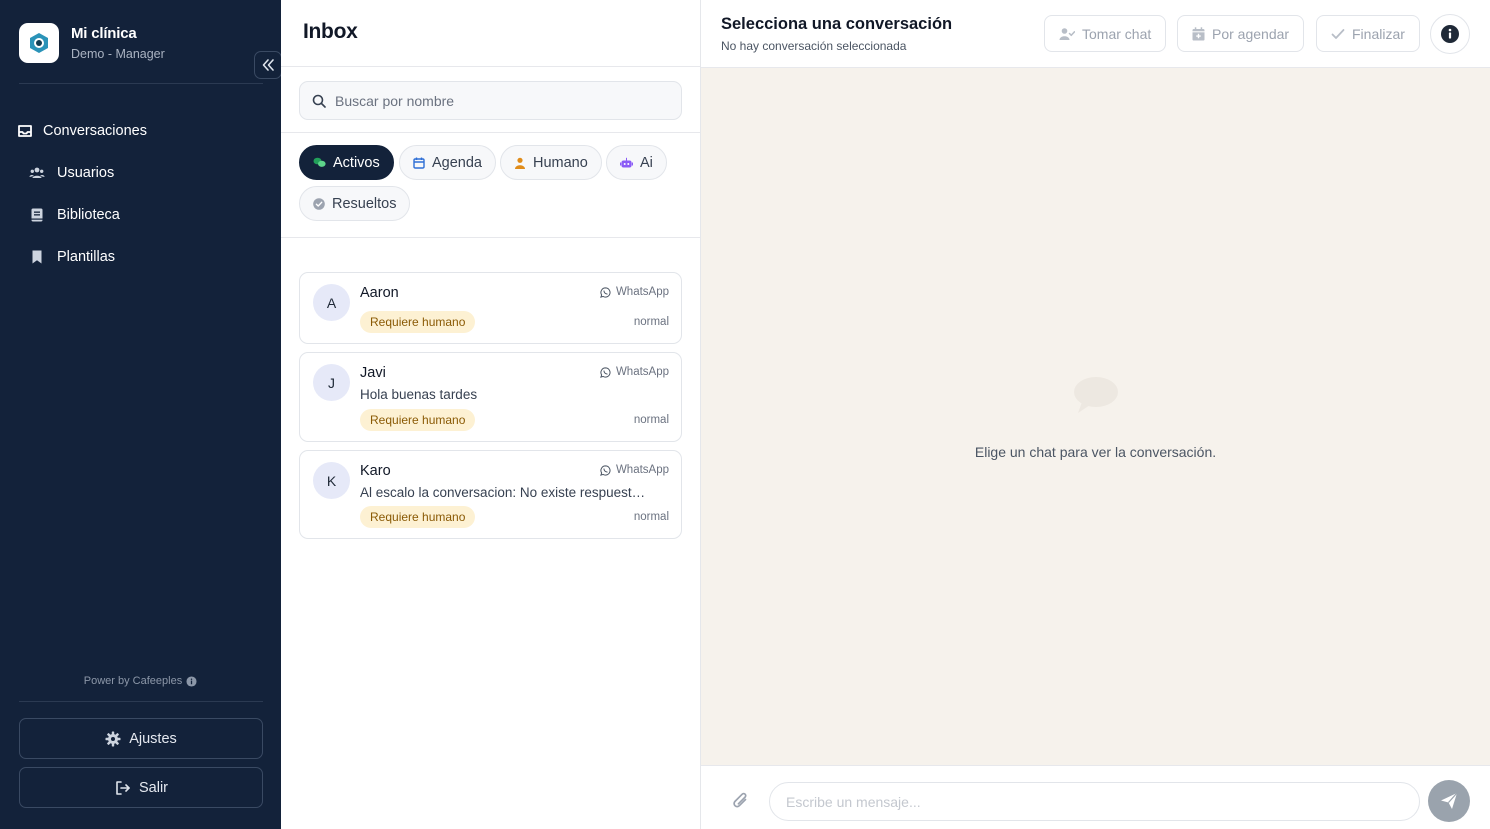  I want to click on filter-agenda: Agenda, so click(447, 162).